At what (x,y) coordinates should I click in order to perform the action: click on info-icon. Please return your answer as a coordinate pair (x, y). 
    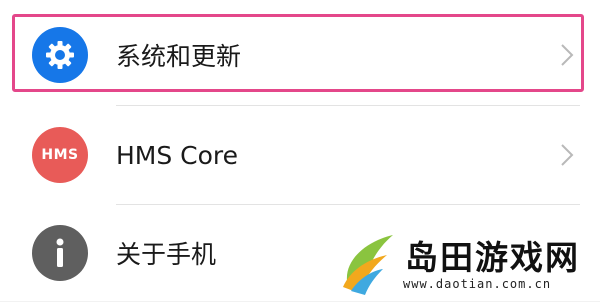
    Looking at the image, I should click on (60, 253).